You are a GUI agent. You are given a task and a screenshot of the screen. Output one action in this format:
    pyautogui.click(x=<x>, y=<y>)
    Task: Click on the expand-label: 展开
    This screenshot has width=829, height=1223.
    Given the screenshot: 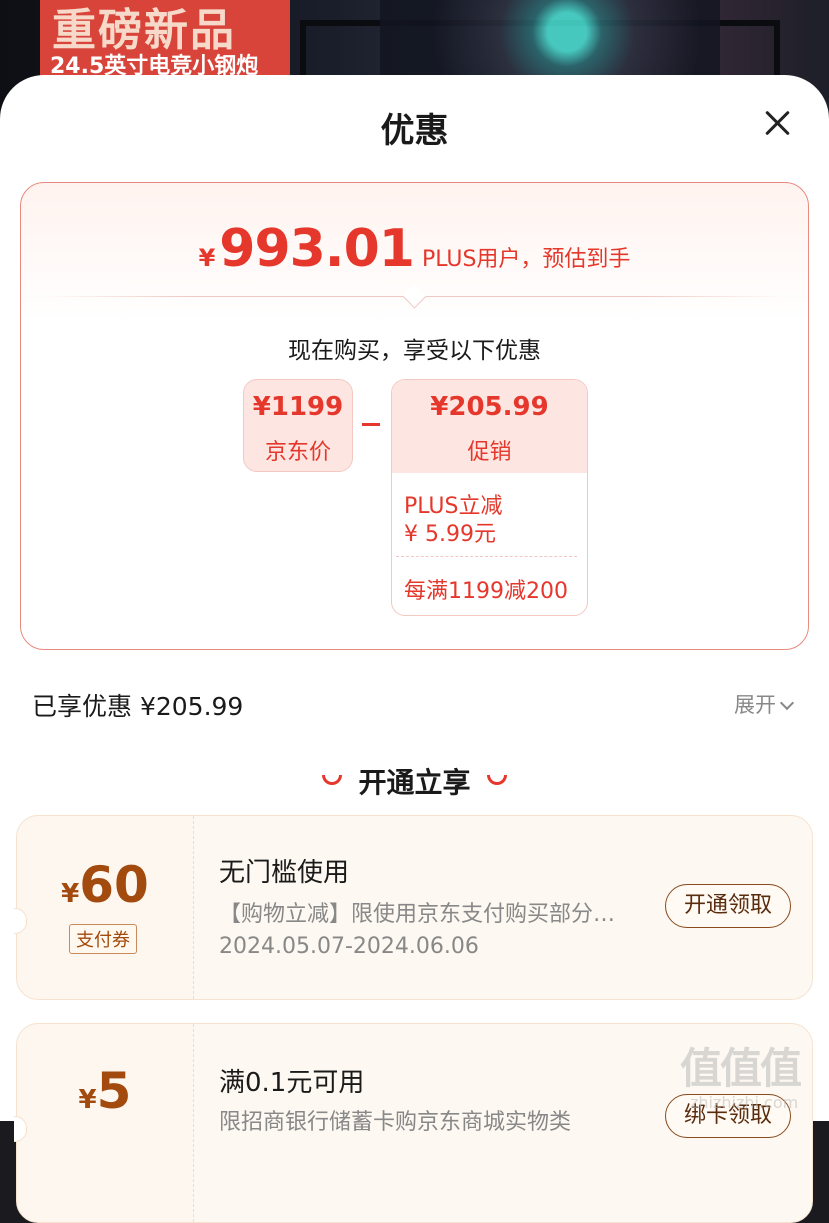 What is the action you would take?
    pyautogui.click(x=755, y=705)
    